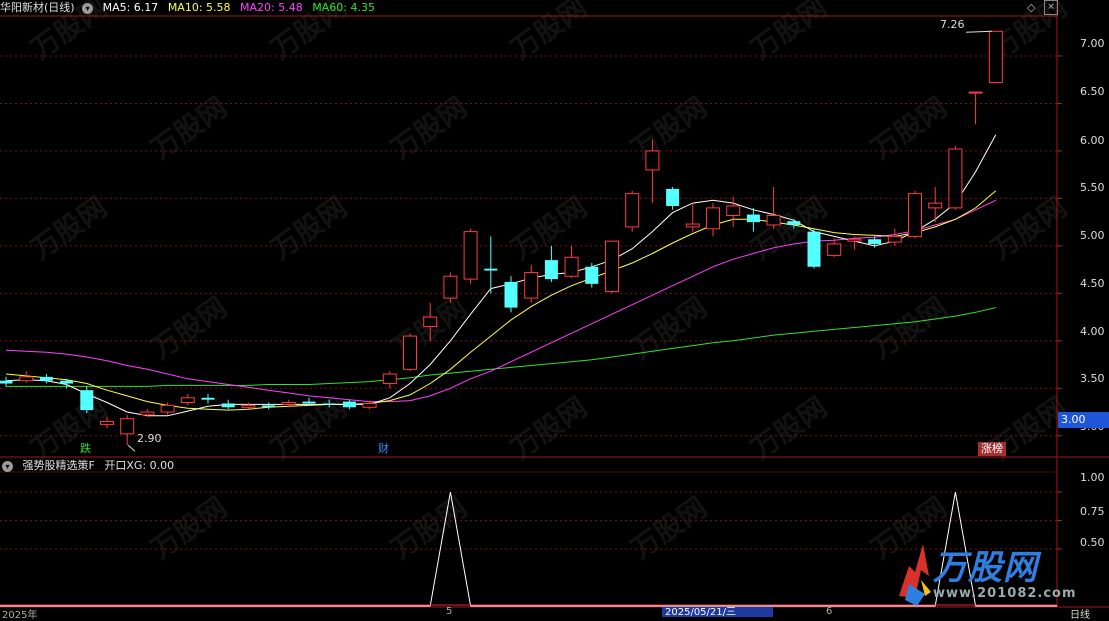 Image resolution: width=1109 pixels, height=621 pixels. I want to click on price-tick: 3.50, so click(1092, 378).